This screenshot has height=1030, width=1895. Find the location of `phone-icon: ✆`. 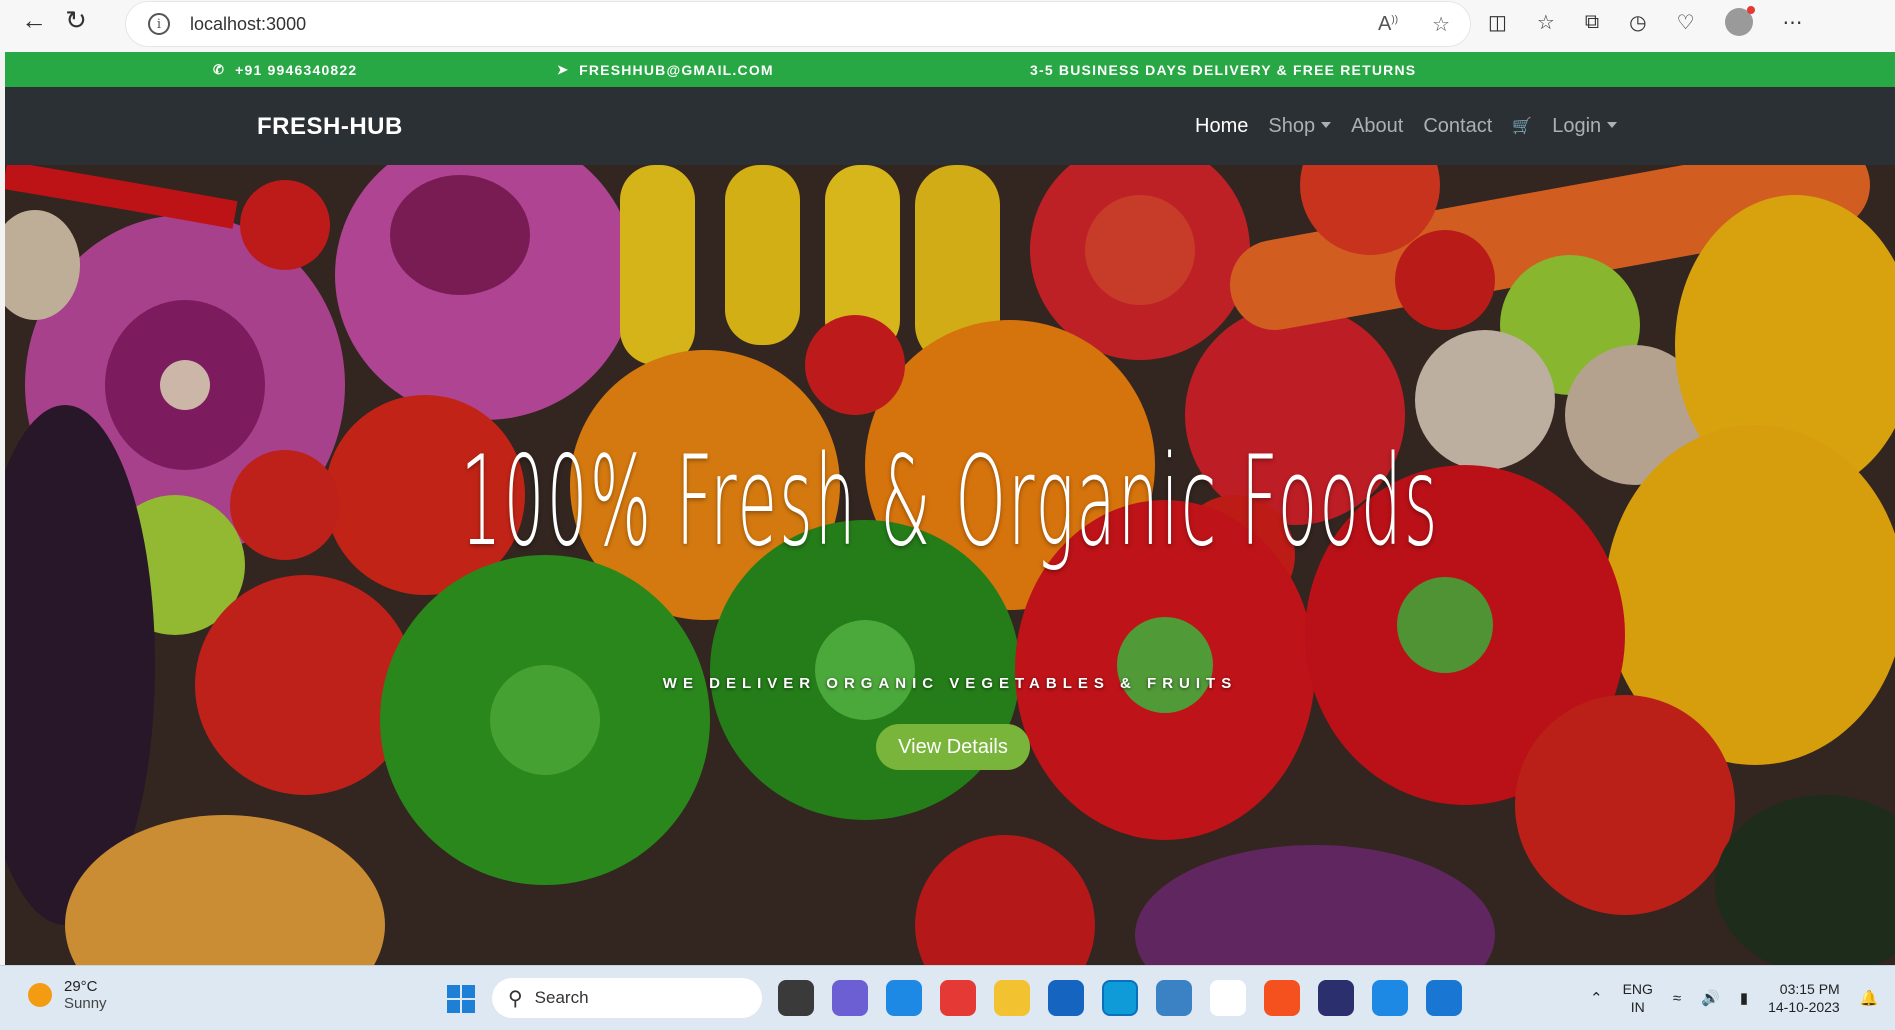

phone-icon: ✆ is located at coordinates (219, 69).